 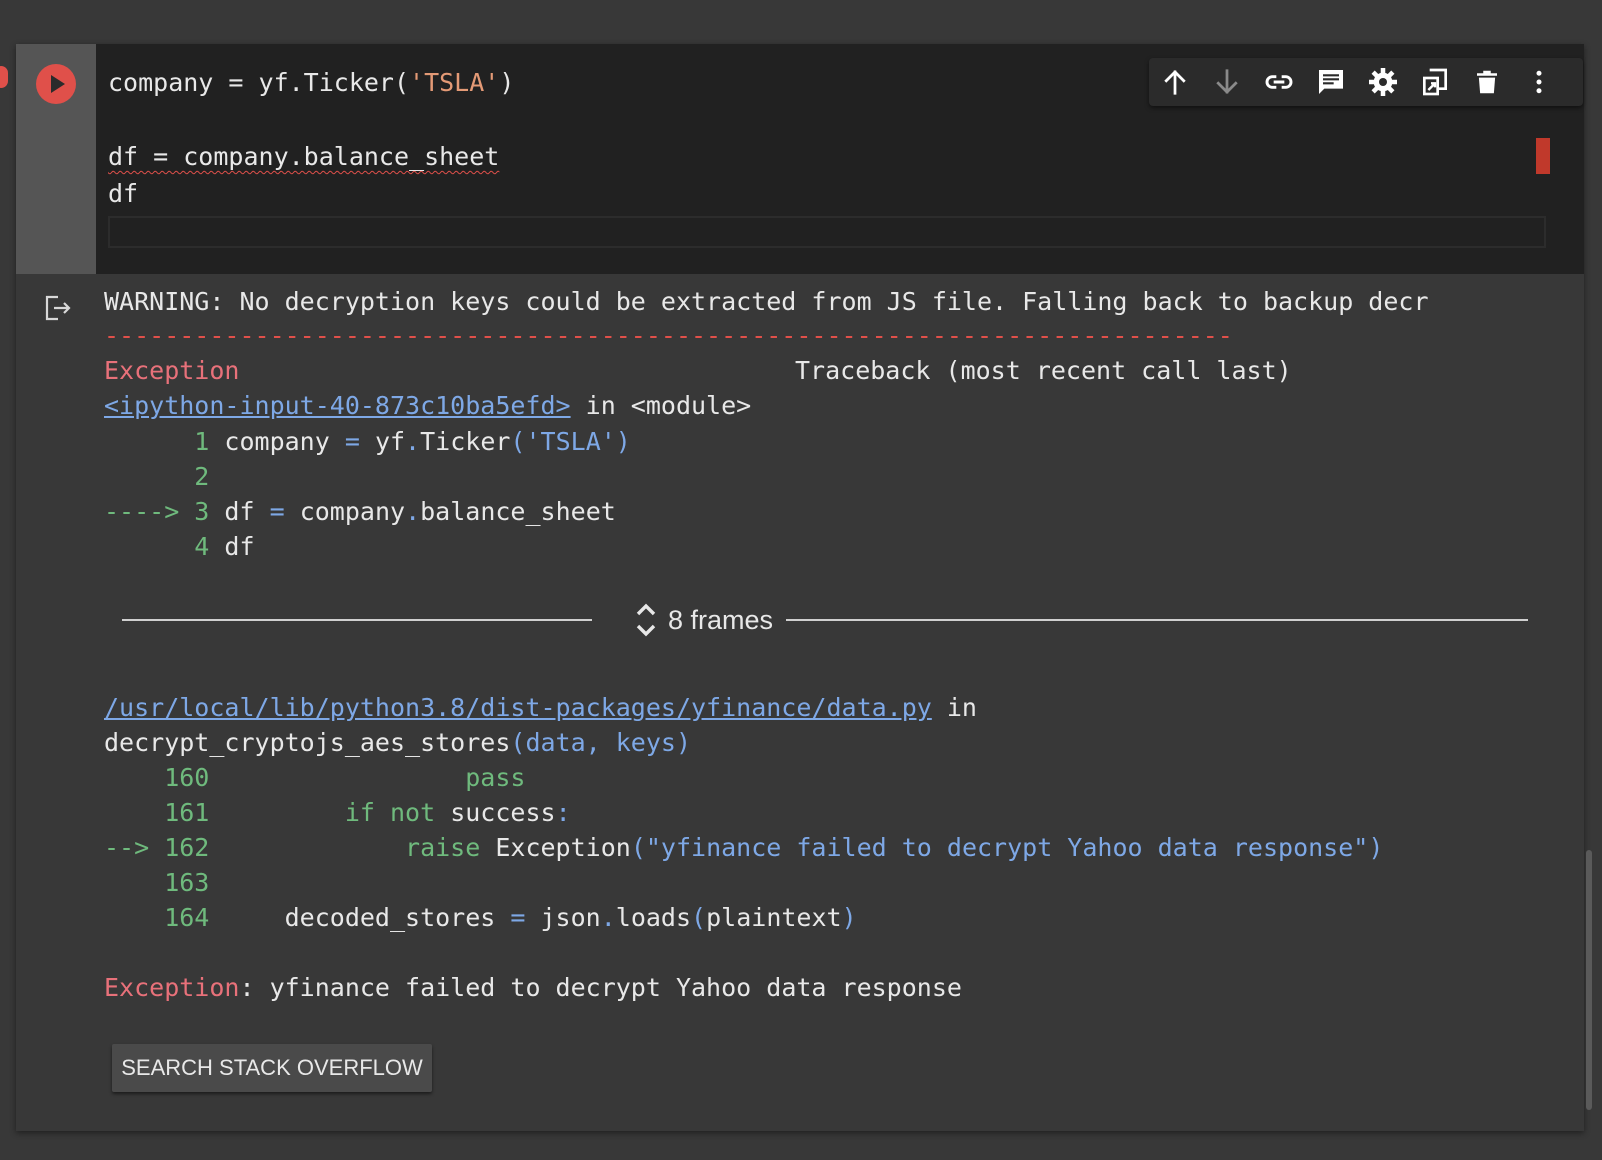 I want to click on link-icon, so click(x=1279, y=82).